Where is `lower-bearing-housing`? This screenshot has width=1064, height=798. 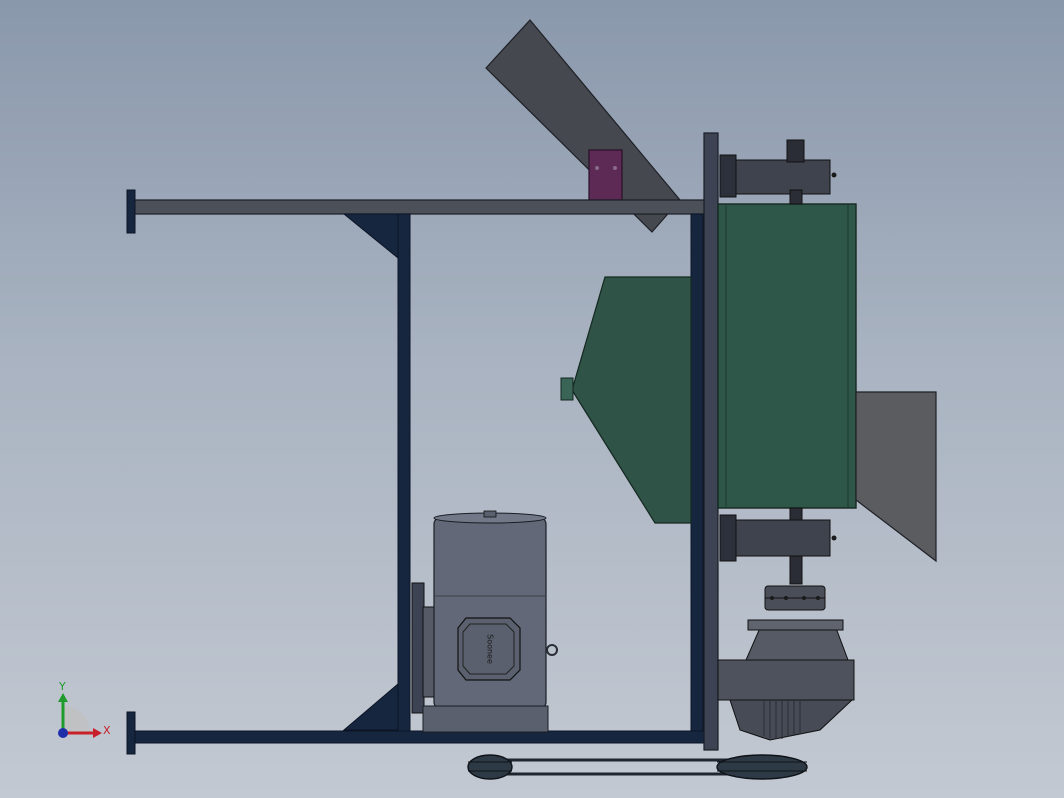 lower-bearing-housing is located at coordinates (728, 538).